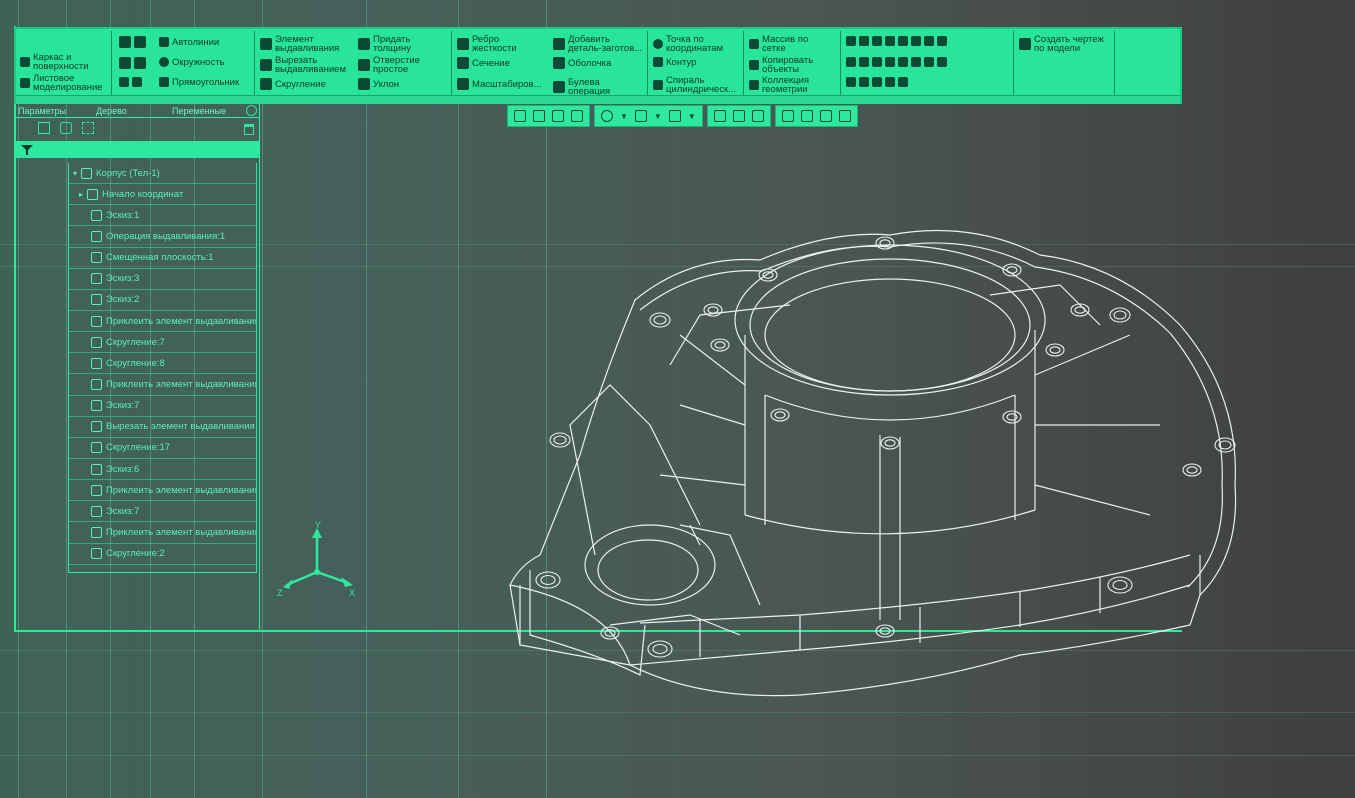  Describe the element at coordinates (189, 42) in the screenshot. I see `autoline-button: Автолинии` at that location.